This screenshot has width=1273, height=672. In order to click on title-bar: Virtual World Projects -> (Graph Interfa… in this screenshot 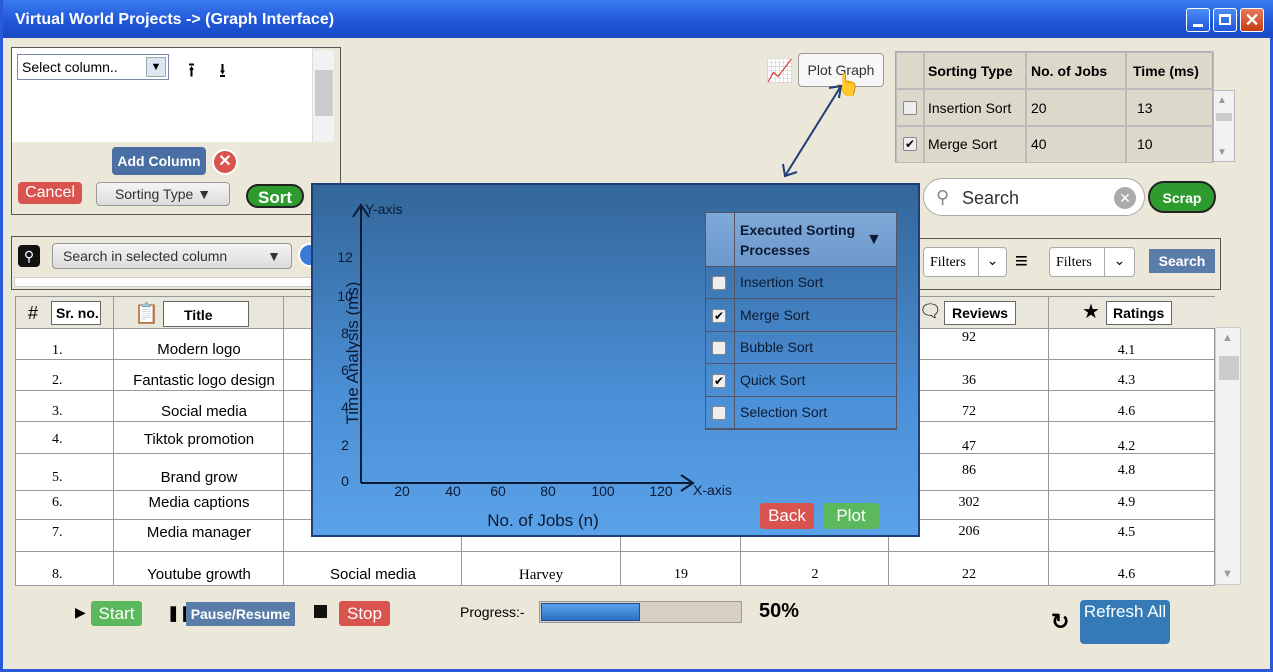, I will do `click(638, 19)`.